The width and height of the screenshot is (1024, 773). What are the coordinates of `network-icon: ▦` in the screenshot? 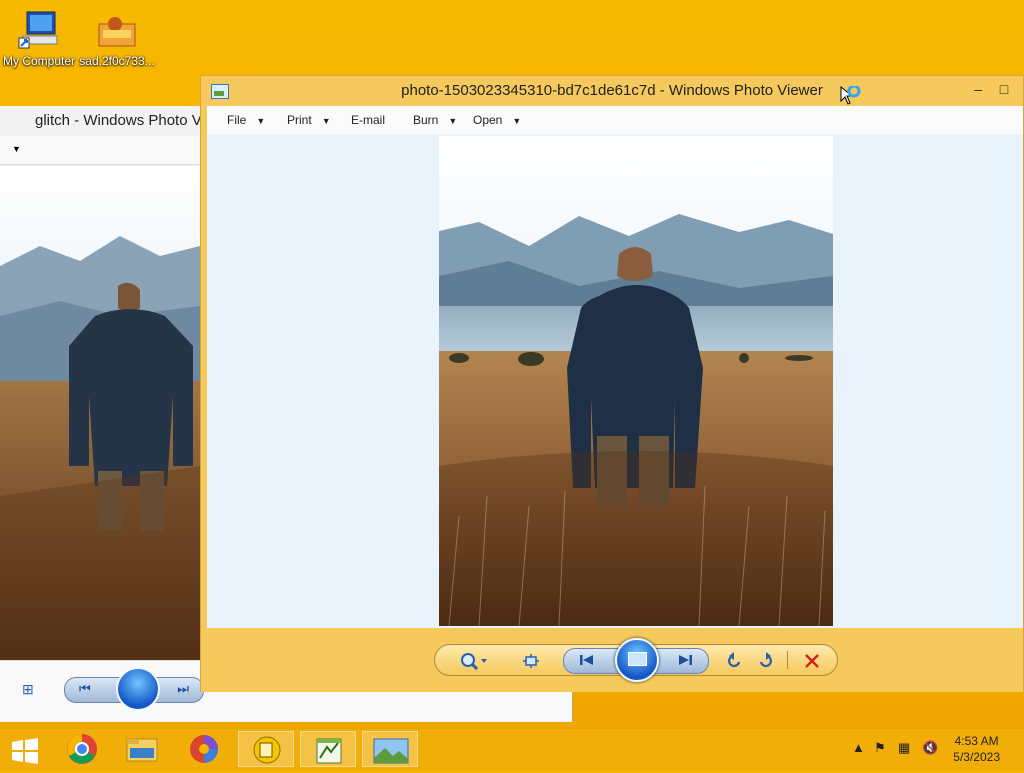 It's located at (904, 748).